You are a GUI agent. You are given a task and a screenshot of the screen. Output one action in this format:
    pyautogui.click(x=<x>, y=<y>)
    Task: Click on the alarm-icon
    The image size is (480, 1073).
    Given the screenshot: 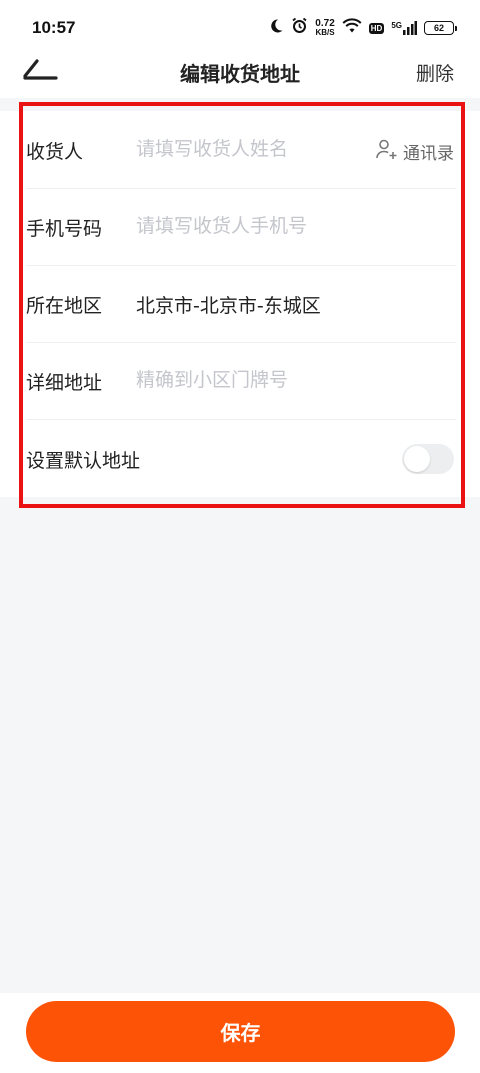 What is the action you would take?
    pyautogui.click(x=299, y=28)
    